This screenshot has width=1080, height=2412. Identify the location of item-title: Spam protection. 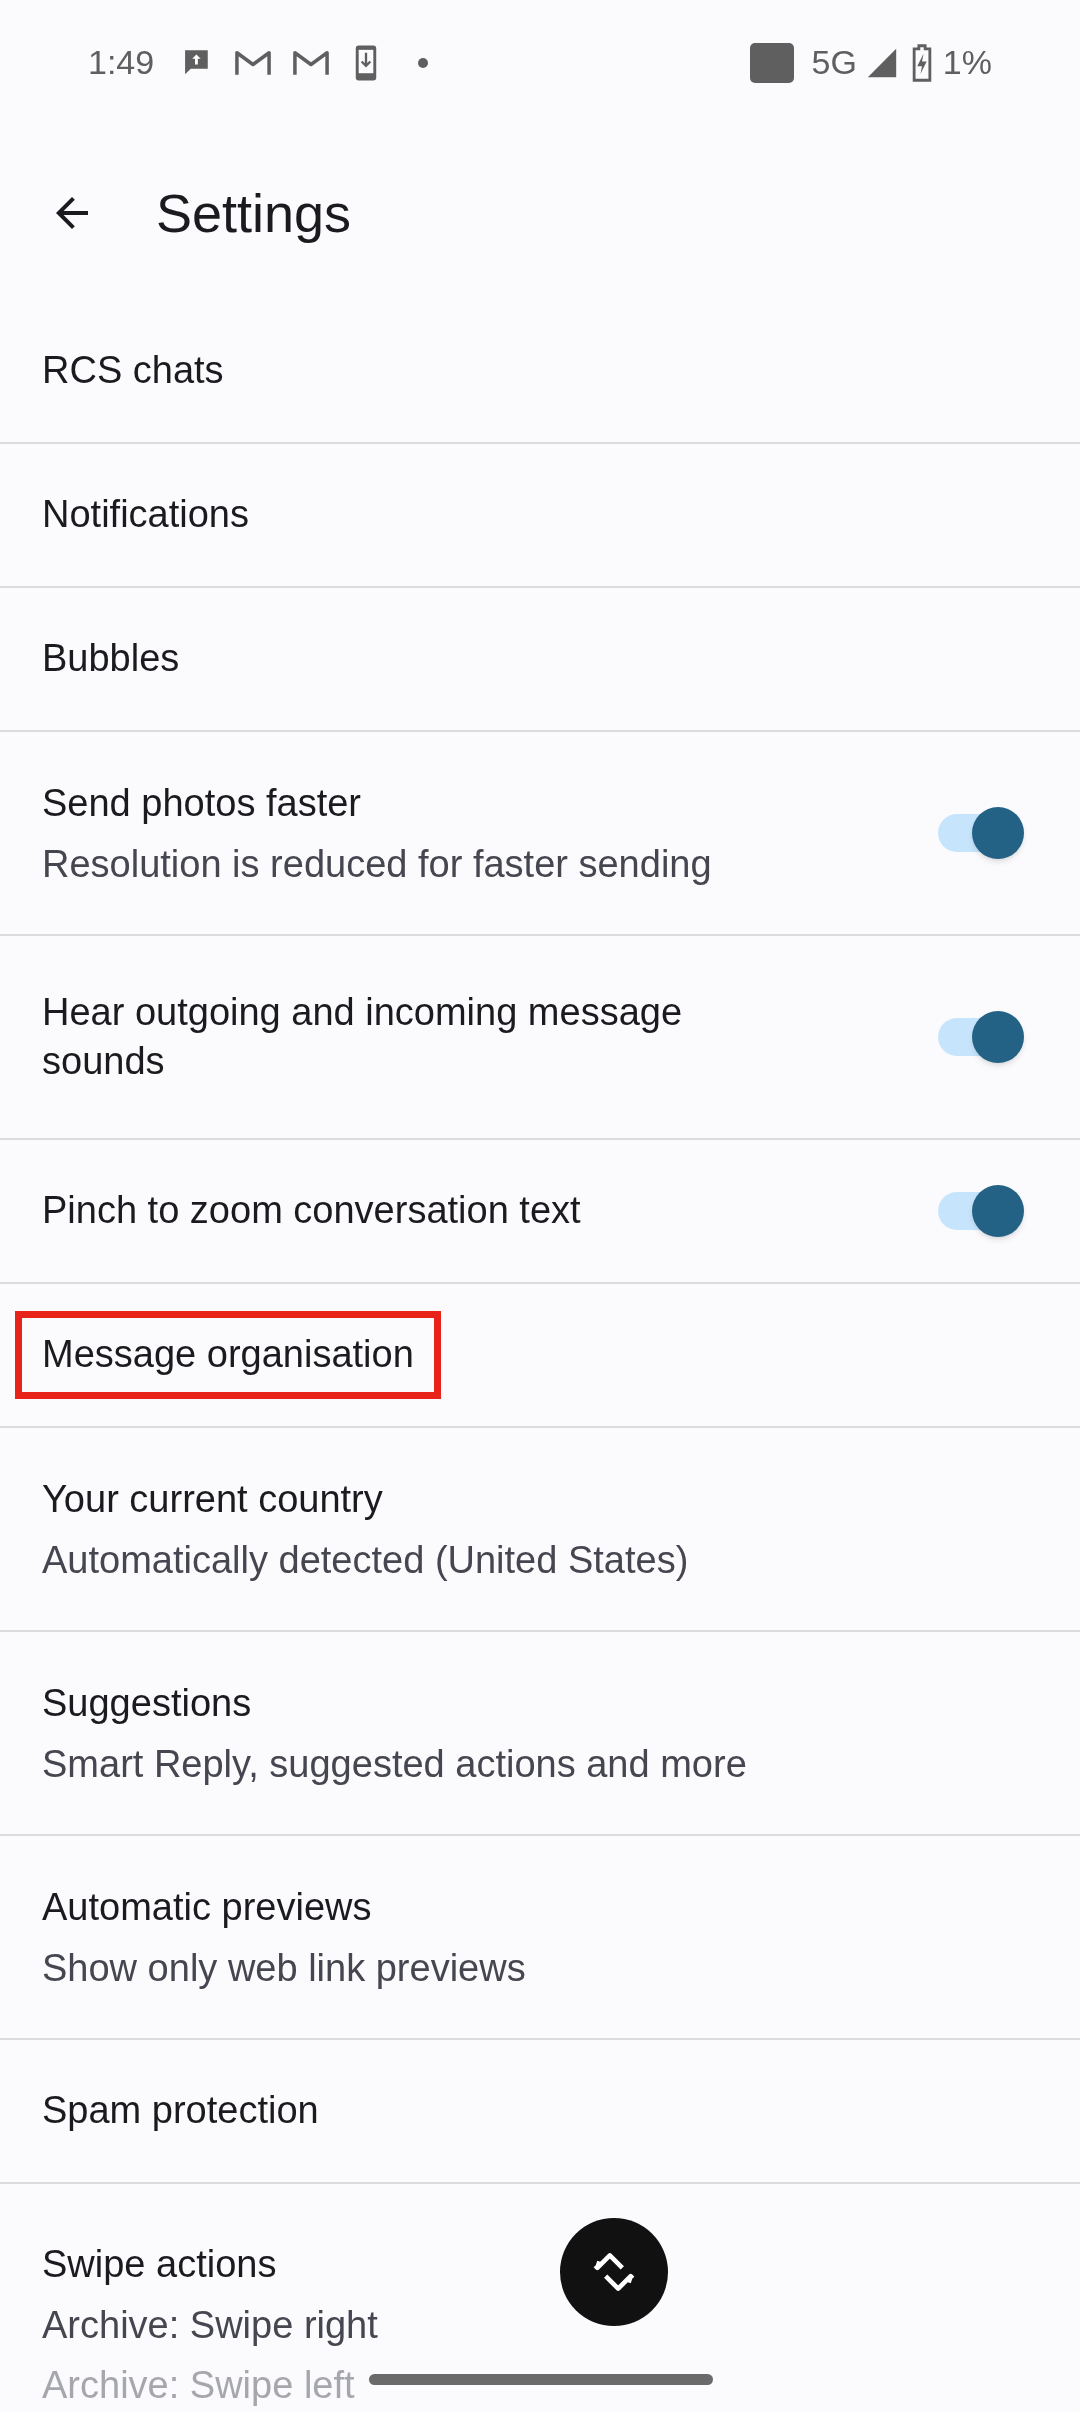
(180, 2111).